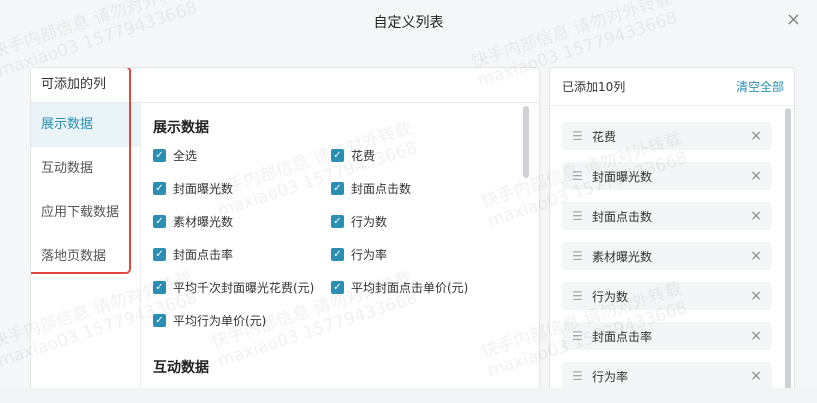  I want to click on option-actions: ✓ 行为数, so click(426, 221).